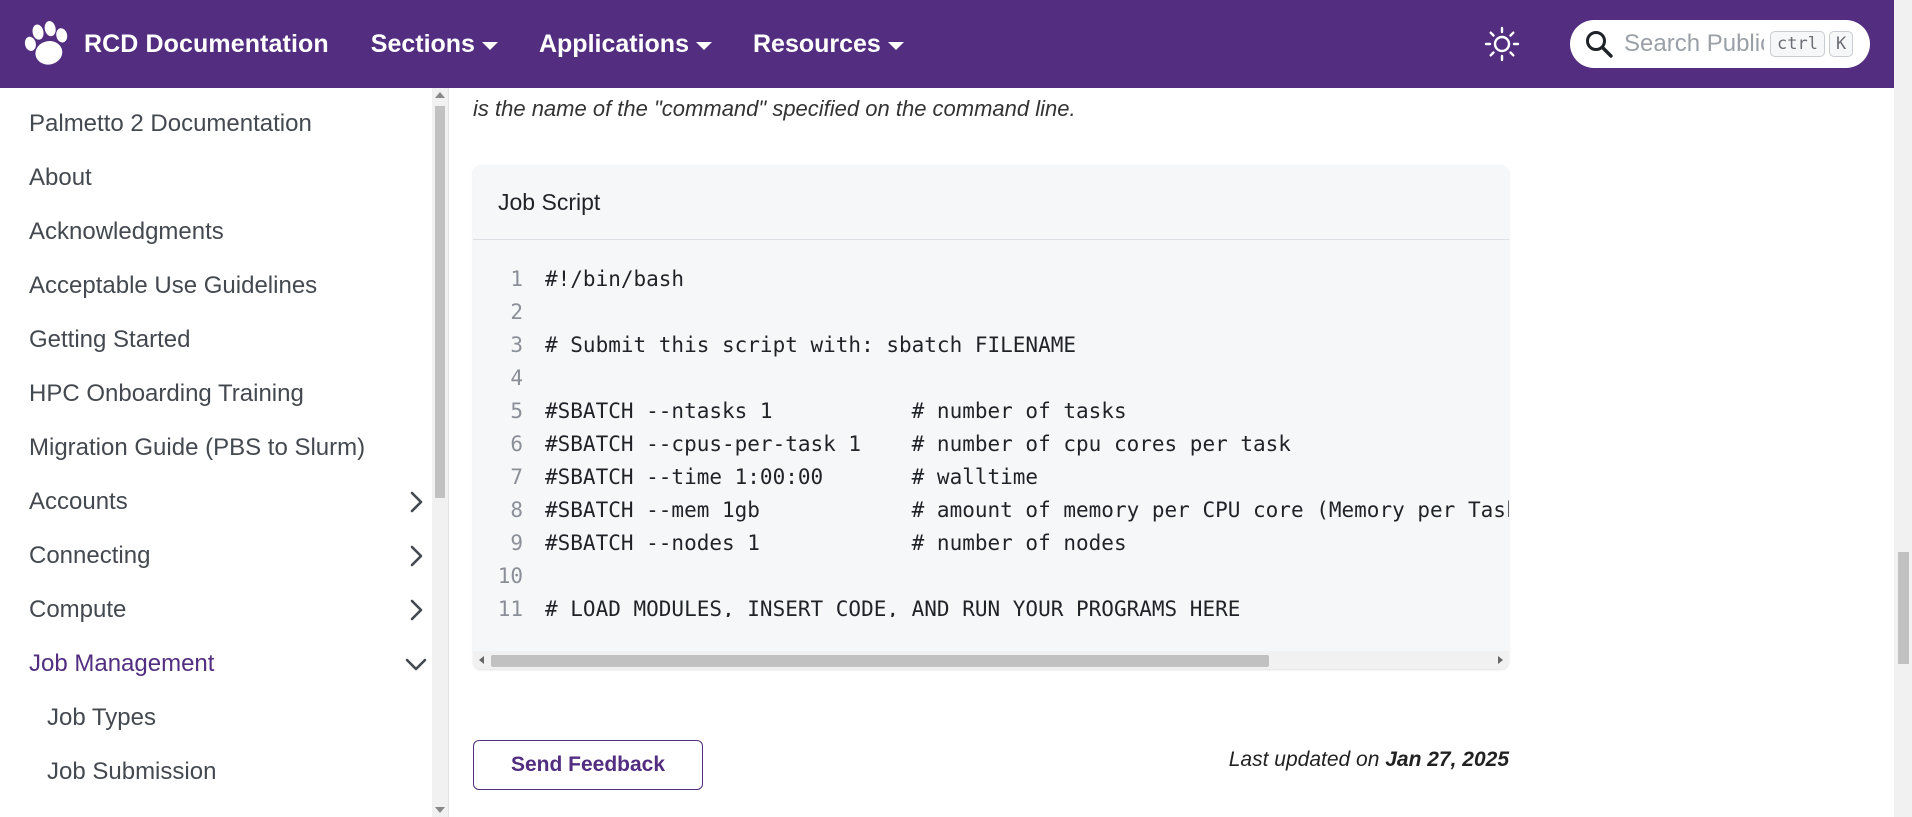 This screenshot has width=1912, height=817. I want to click on sidebar-item-label: Palmetto 2 Documentation, so click(170, 123).